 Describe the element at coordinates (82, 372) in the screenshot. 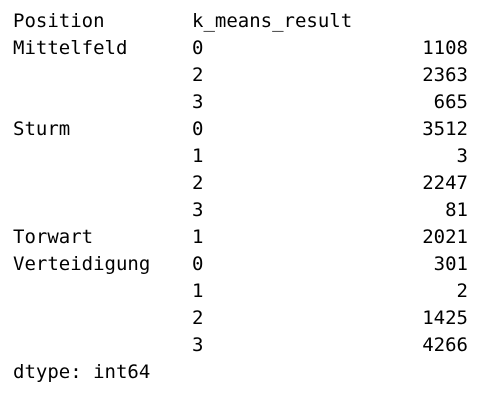

I see `dtype-label: dtype: int64` at that location.